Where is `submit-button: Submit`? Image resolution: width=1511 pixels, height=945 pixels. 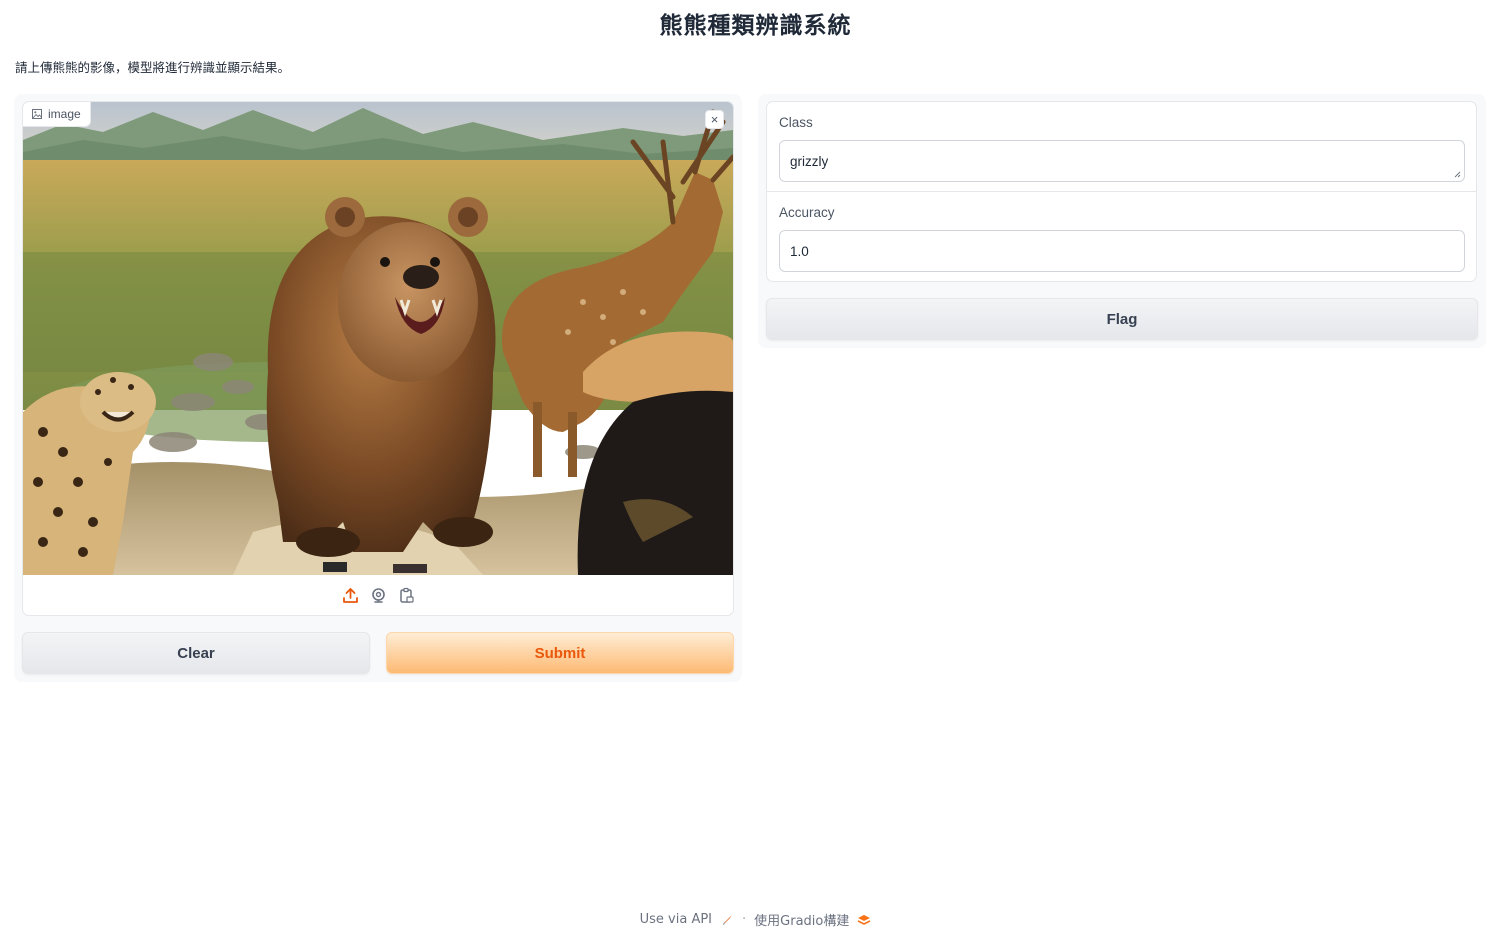
submit-button: Submit is located at coordinates (560, 653).